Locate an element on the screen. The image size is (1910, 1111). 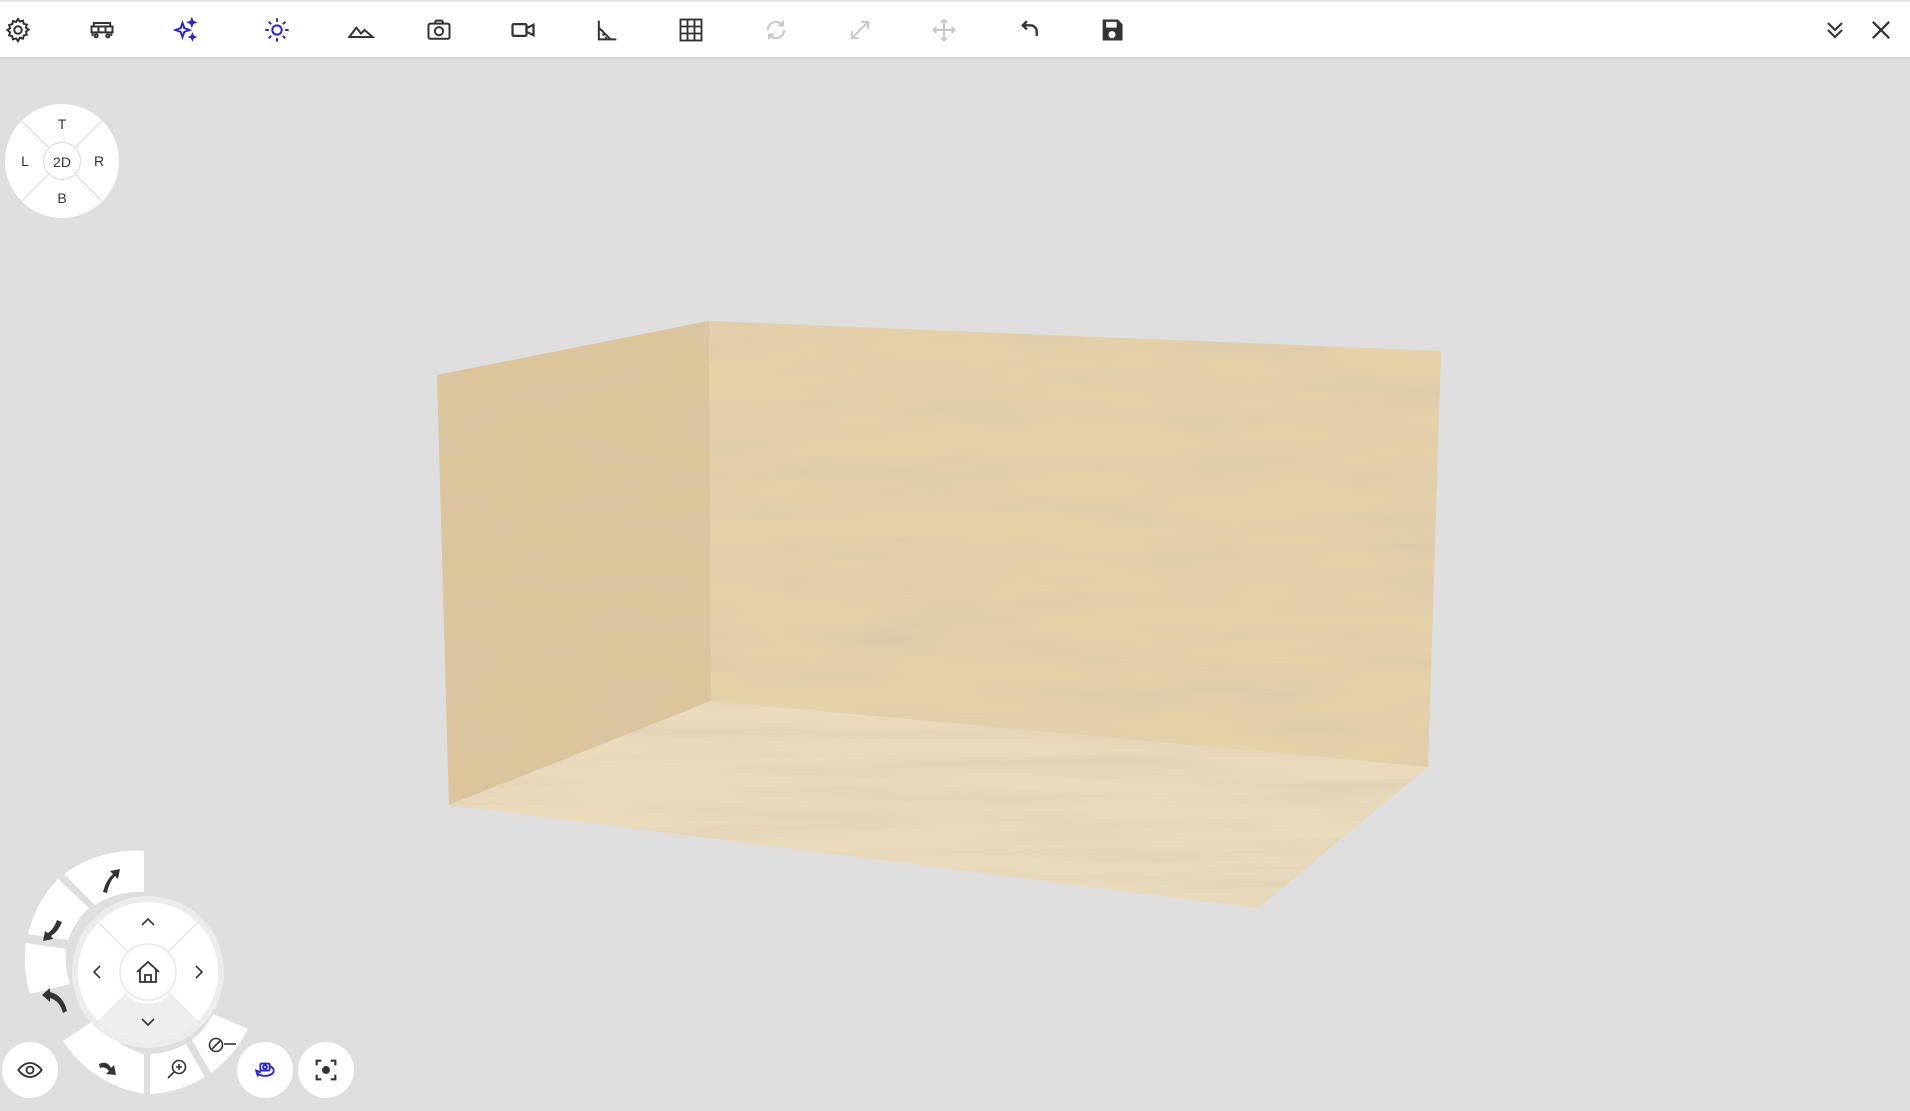
gear-icon is located at coordinates (18, 30).